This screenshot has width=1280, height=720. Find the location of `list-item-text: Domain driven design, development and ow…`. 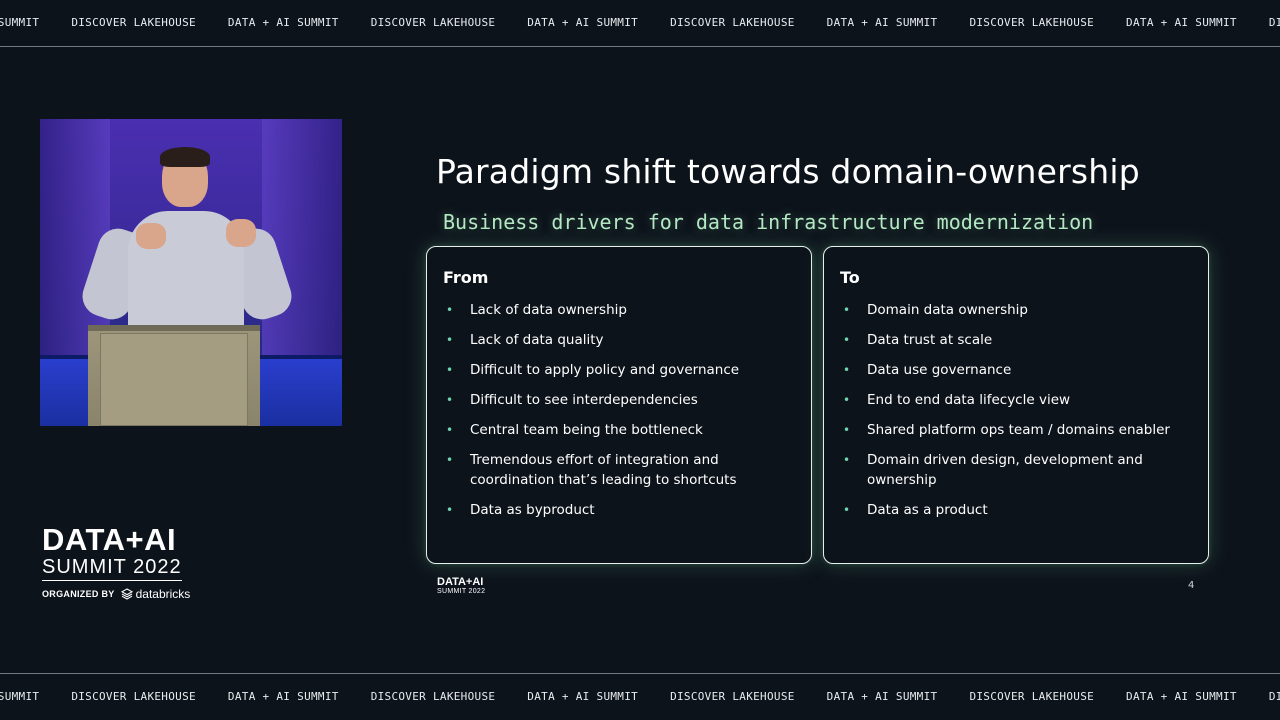

list-item-text: Domain driven design, development and ow… is located at coordinates (1005, 470).